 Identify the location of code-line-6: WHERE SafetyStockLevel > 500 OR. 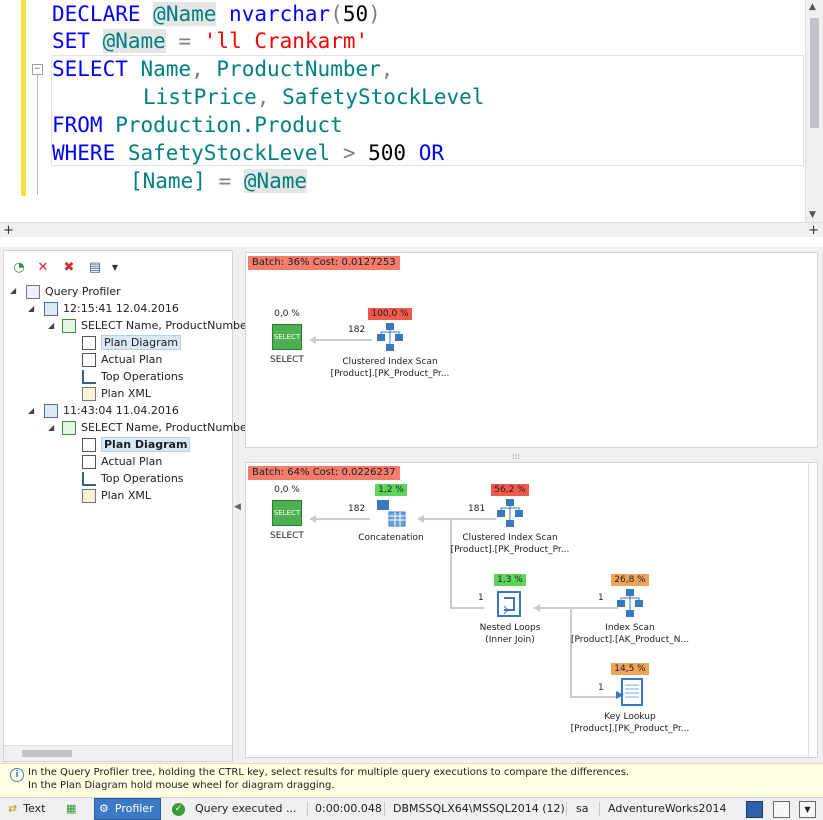
(248, 153).